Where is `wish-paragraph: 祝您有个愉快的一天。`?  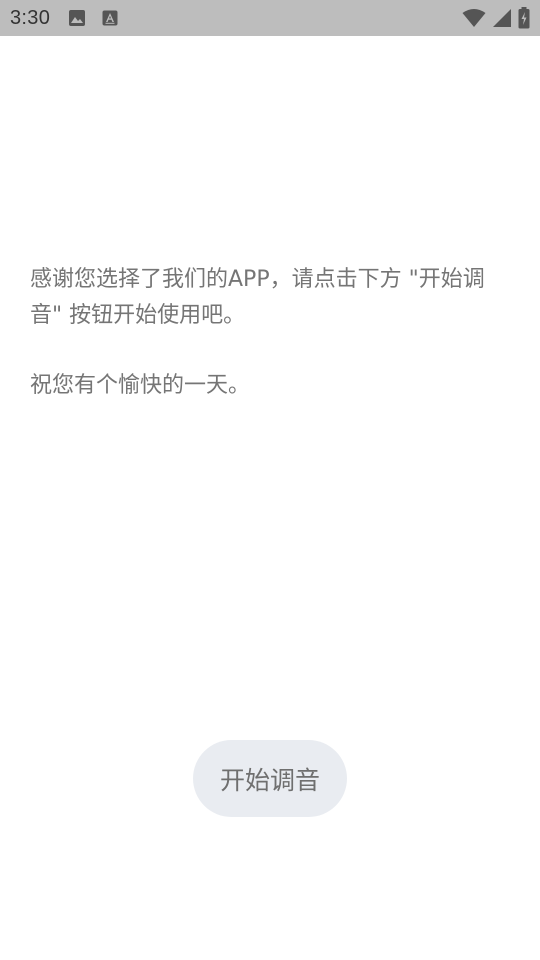 wish-paragraph: 祝您有个愉快的一天。 is located at coordinates (140, 385).